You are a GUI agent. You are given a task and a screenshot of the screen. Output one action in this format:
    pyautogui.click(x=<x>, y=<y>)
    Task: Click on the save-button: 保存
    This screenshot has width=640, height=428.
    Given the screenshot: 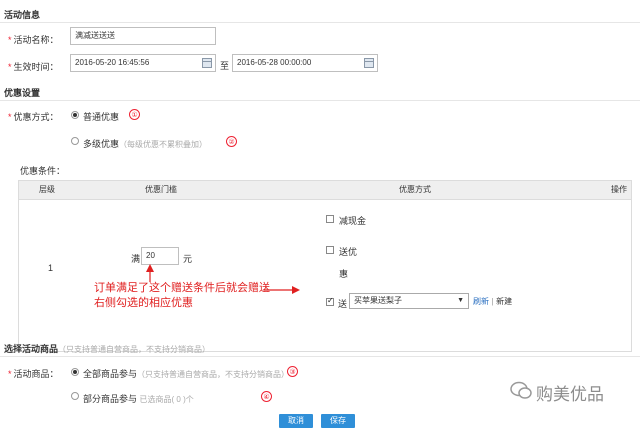 What is the action you would take?
    pyautogui.click(x=338, y=421)
    